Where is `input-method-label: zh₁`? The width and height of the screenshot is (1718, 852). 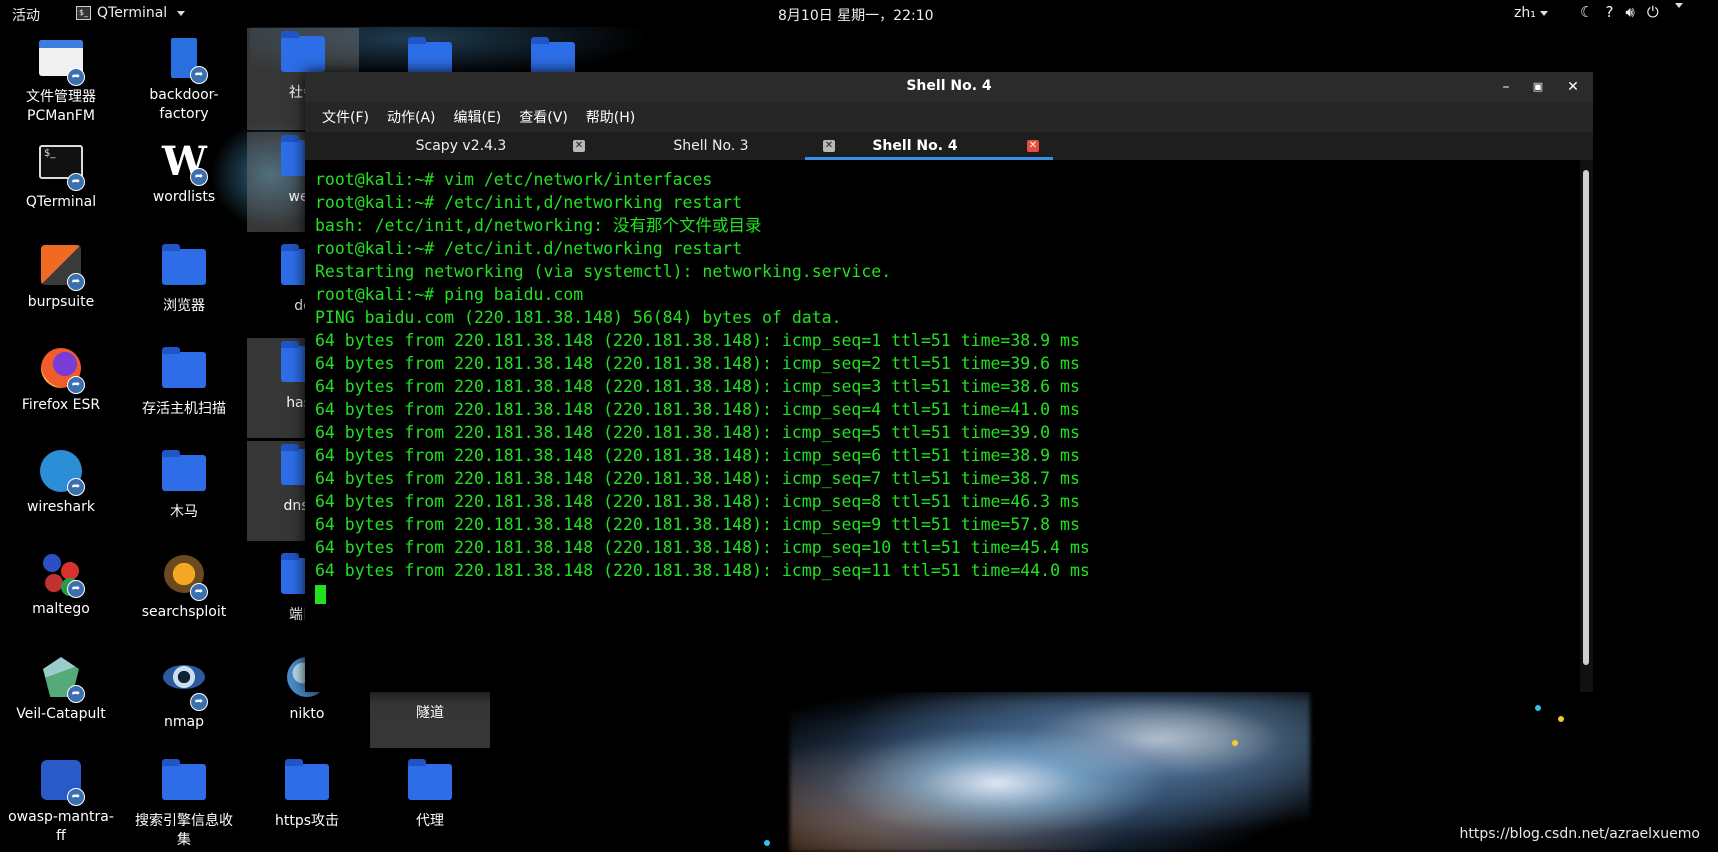 input-method-label: zh₁ is located at coordinates (1525, 13).